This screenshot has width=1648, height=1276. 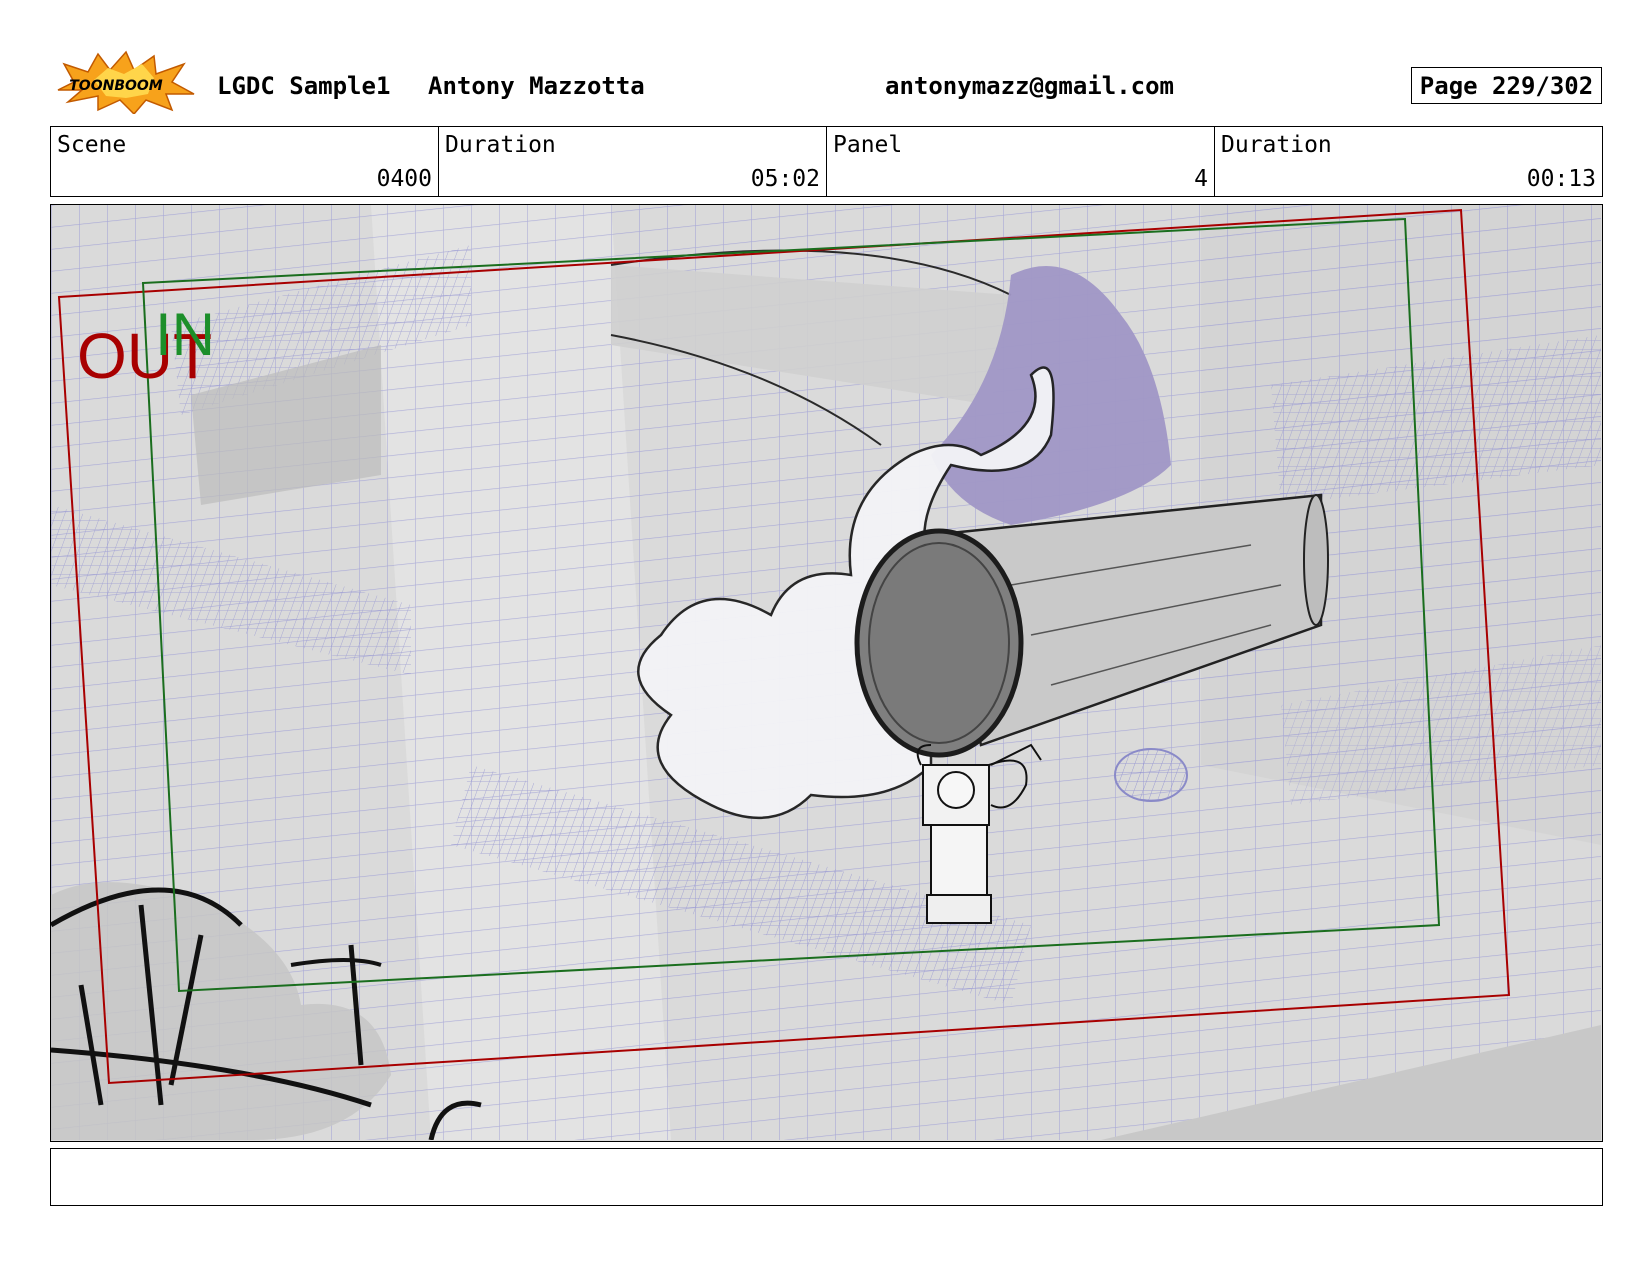 I want to click on panel-duration-label: Duration, so click(x=1276, y=145).